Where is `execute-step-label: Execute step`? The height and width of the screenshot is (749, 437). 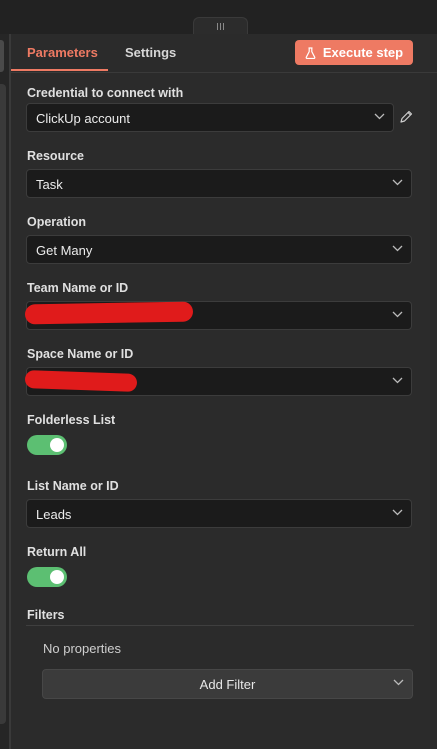 execute-step-label: Execute step is located at coordinates (363, 52).